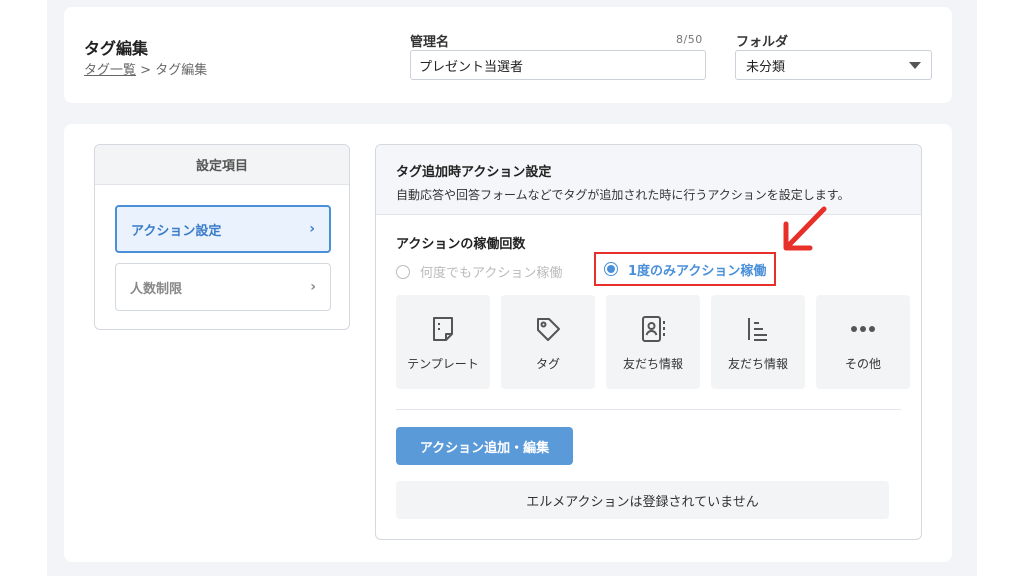 The width and height of the screenshot is (1024, 576). I want to click on caret-down-icon, so click(915, 65).